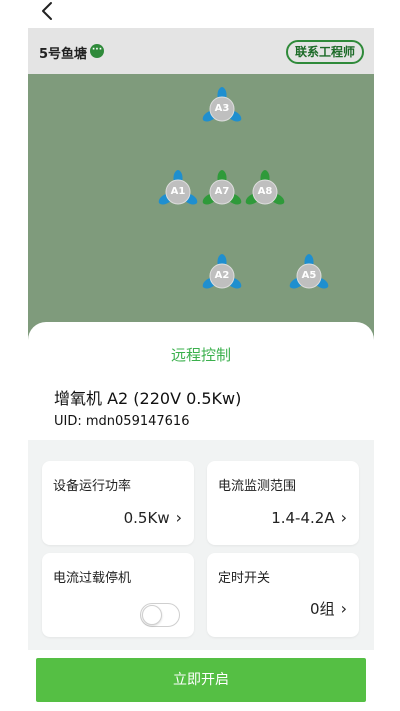 This screenshot has height=711, width=400. Describe the element at coordinates (283, 503) in the screenshot. I see `current-range-card: 电流监测范围 1.4-4.2A ›` at that location.